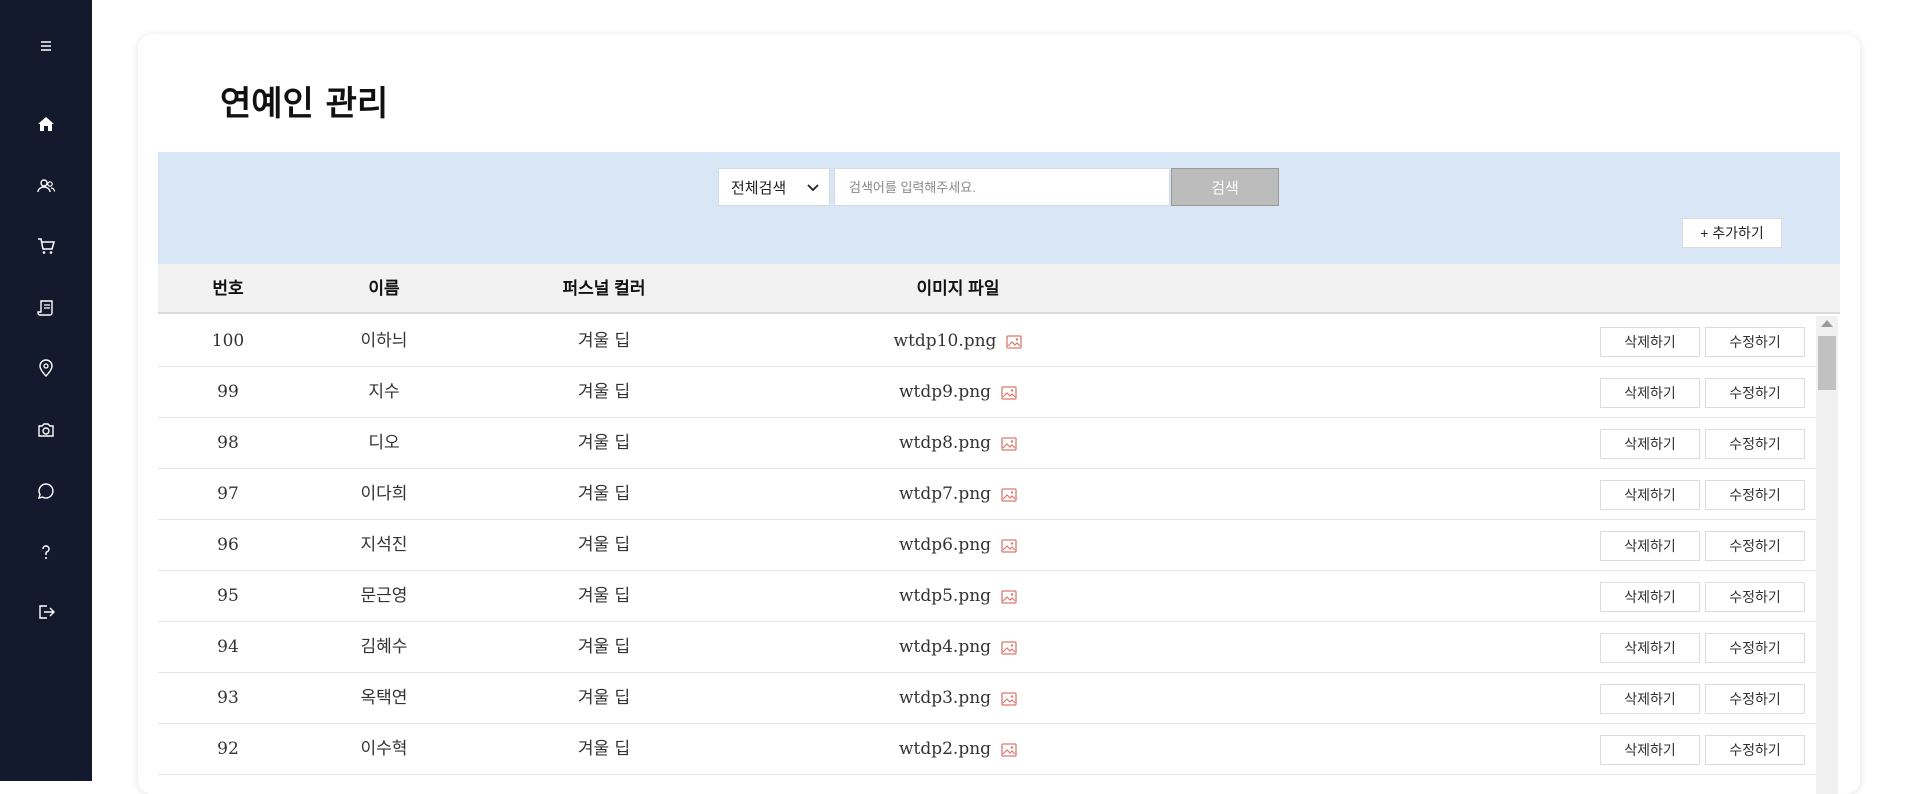  Describe the element at coordinates (1827, 555) in the screenshot. I see `table-scrollbar` at that location.